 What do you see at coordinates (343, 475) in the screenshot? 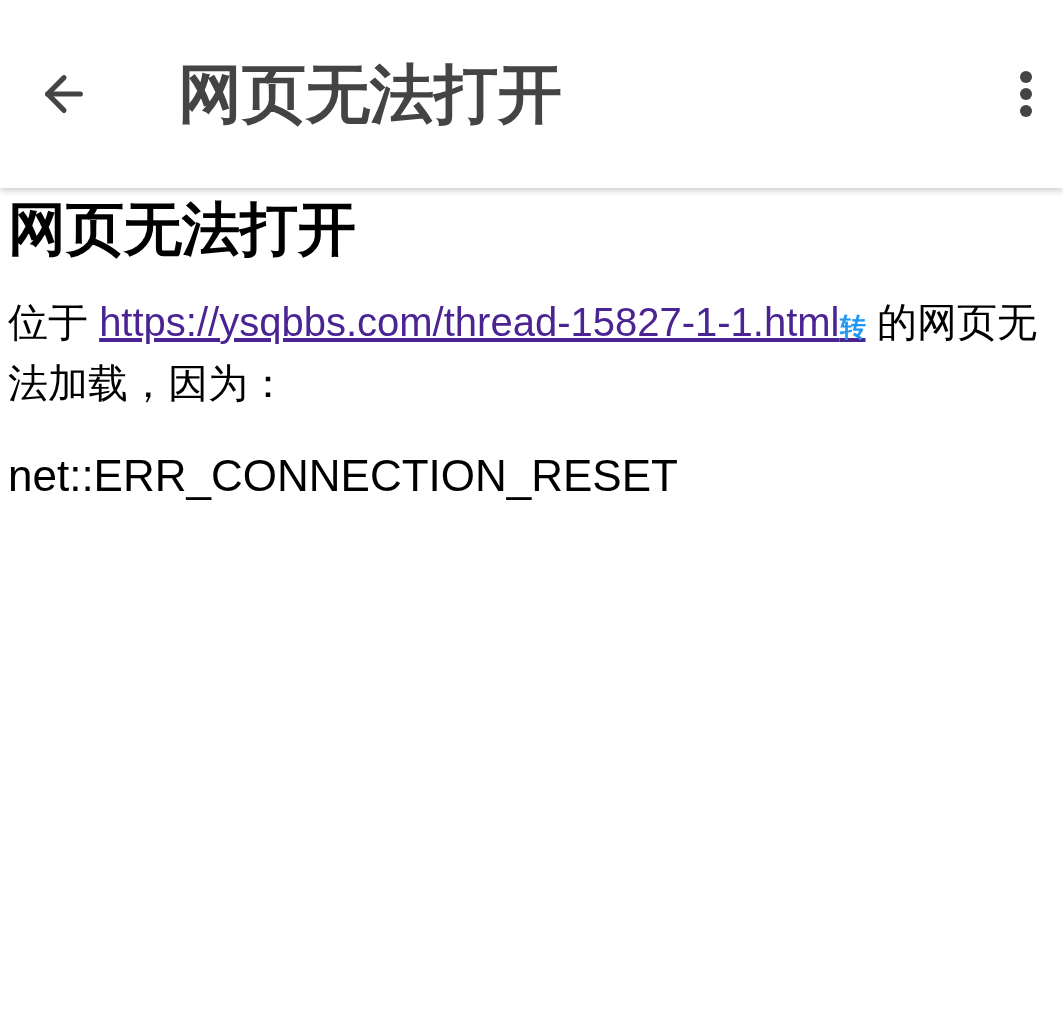
I see `error-code: net::ERR_CONNECTION_RESET` at bounding box center [343, 475].